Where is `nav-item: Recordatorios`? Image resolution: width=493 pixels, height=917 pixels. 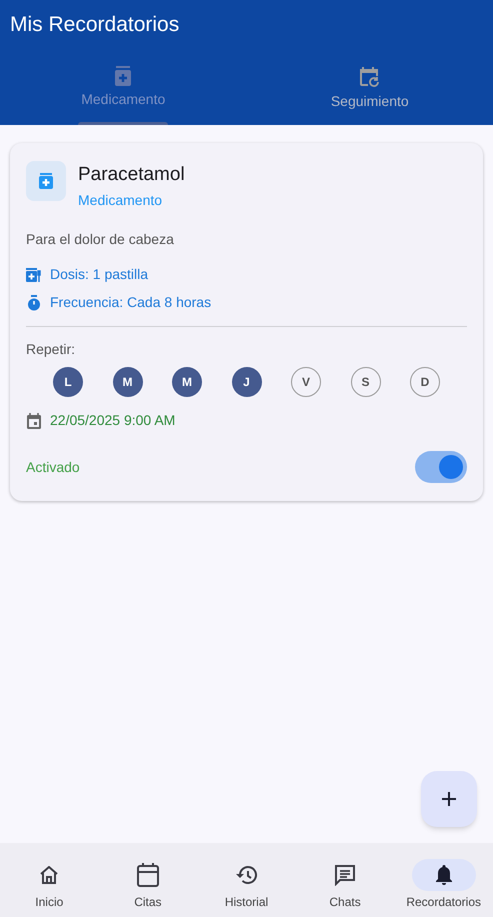 nav-item: Recordatorios is located at coordinates (443, 880).